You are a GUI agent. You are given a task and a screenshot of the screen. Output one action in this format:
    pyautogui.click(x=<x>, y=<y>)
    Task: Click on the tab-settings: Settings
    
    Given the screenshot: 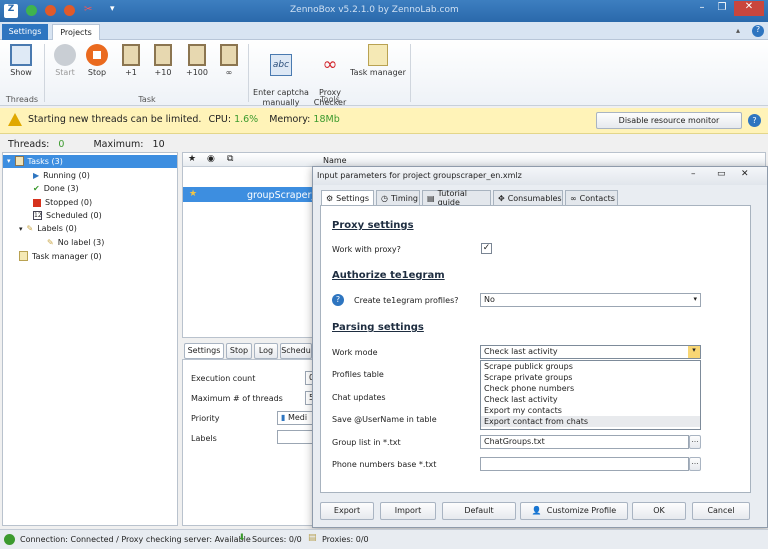 What is the action you would take?
    pyautogui.click(x=25, y=32)
    